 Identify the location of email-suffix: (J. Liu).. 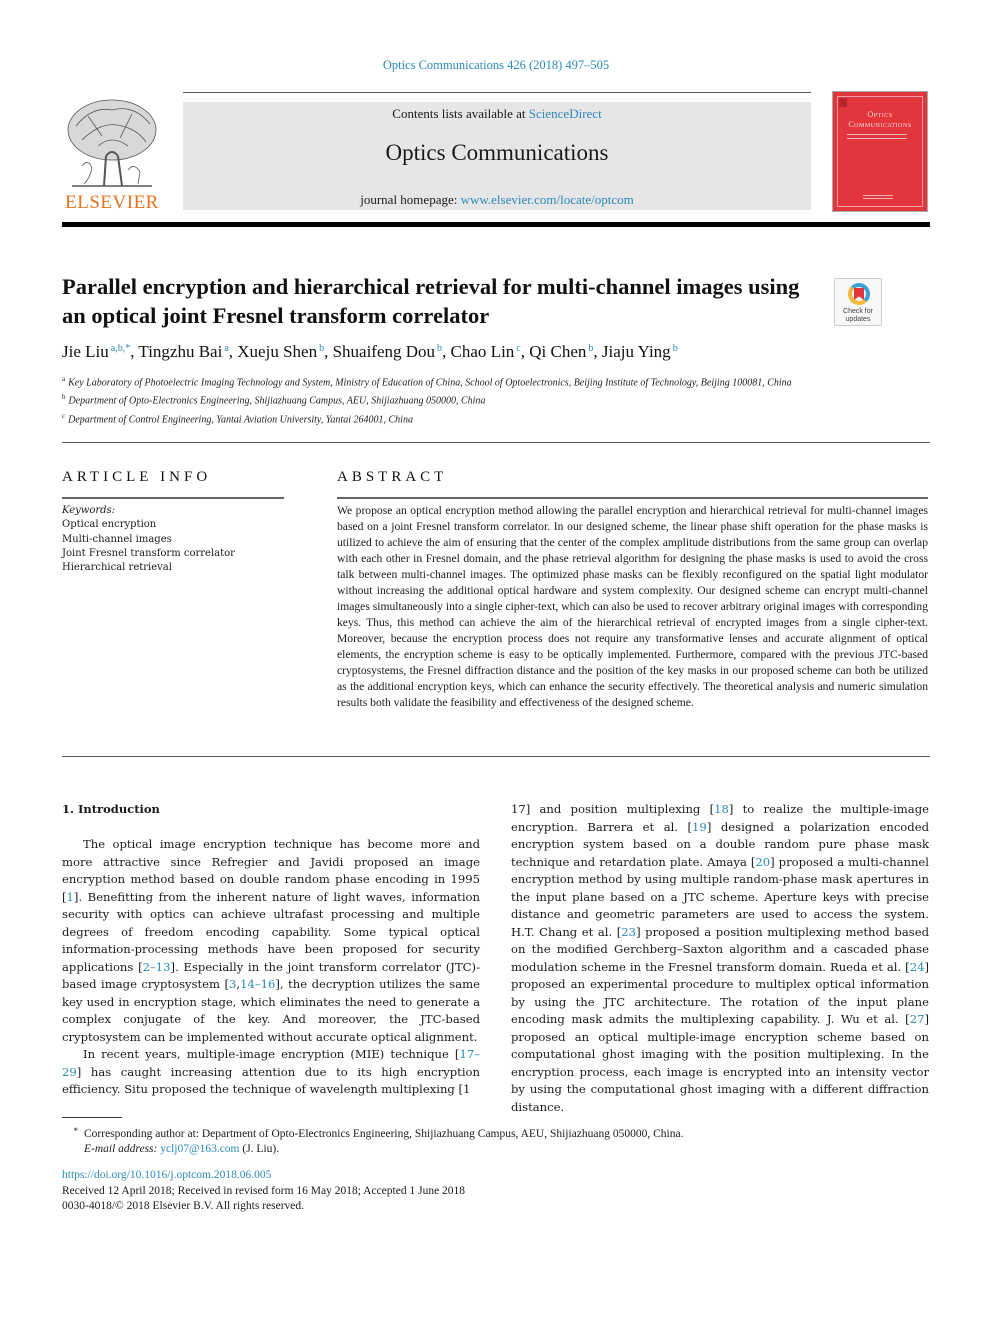
(259, 1149).